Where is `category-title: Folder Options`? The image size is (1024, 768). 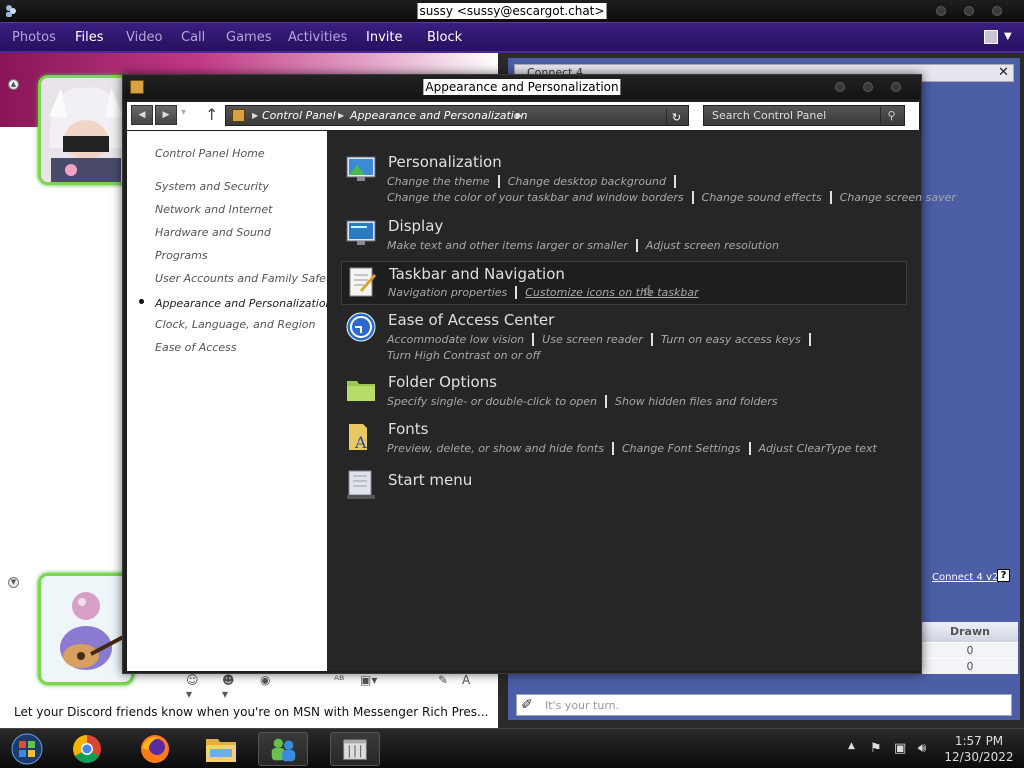 category-title: Folder Options is located at coordinates (442, 382).